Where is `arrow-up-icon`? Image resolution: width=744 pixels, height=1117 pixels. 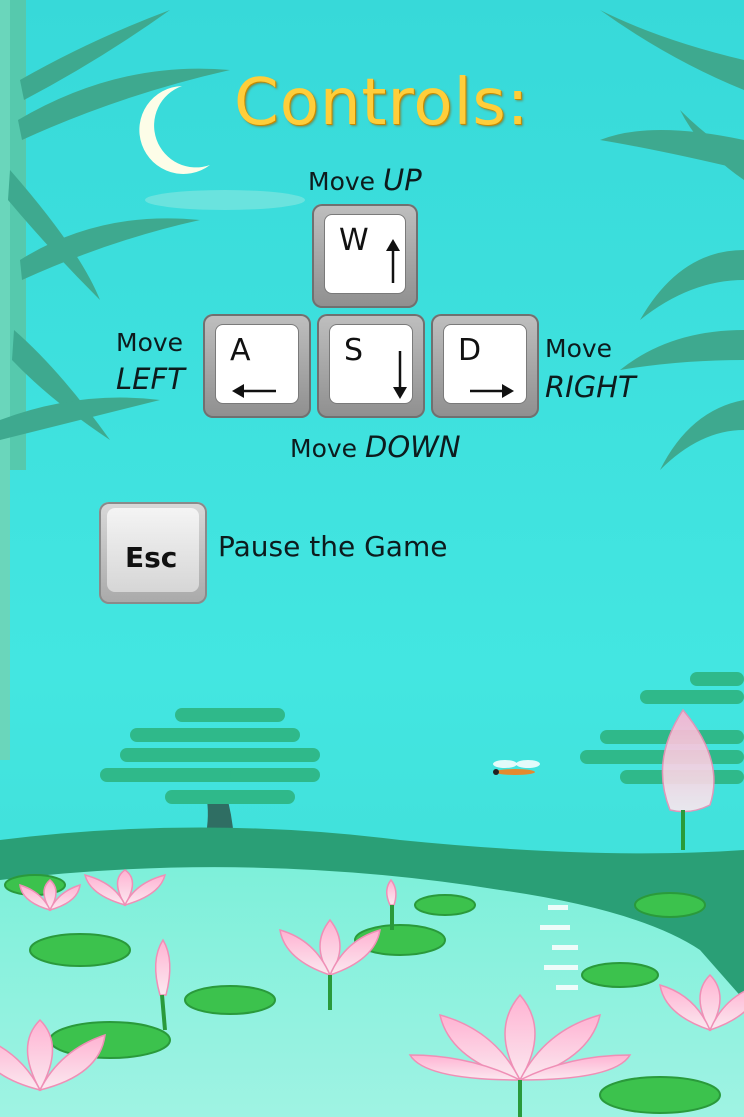
arrow-up-icon is located at coordinates (393, 261).